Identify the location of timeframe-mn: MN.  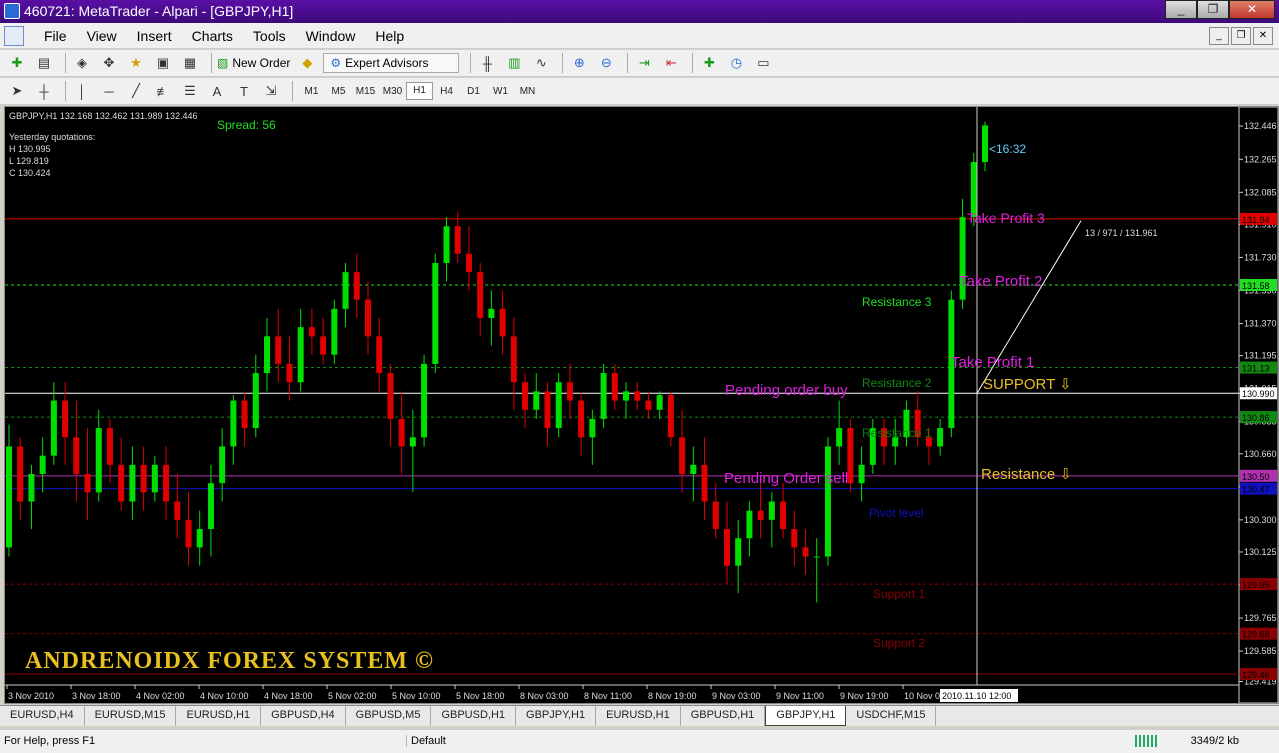
(527, 91).